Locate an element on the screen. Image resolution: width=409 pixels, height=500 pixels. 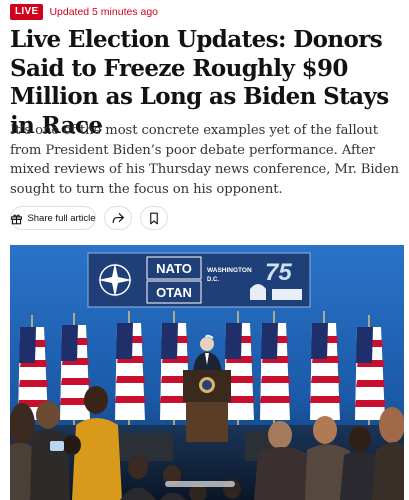
save-button is located at coordinates (154, 218).